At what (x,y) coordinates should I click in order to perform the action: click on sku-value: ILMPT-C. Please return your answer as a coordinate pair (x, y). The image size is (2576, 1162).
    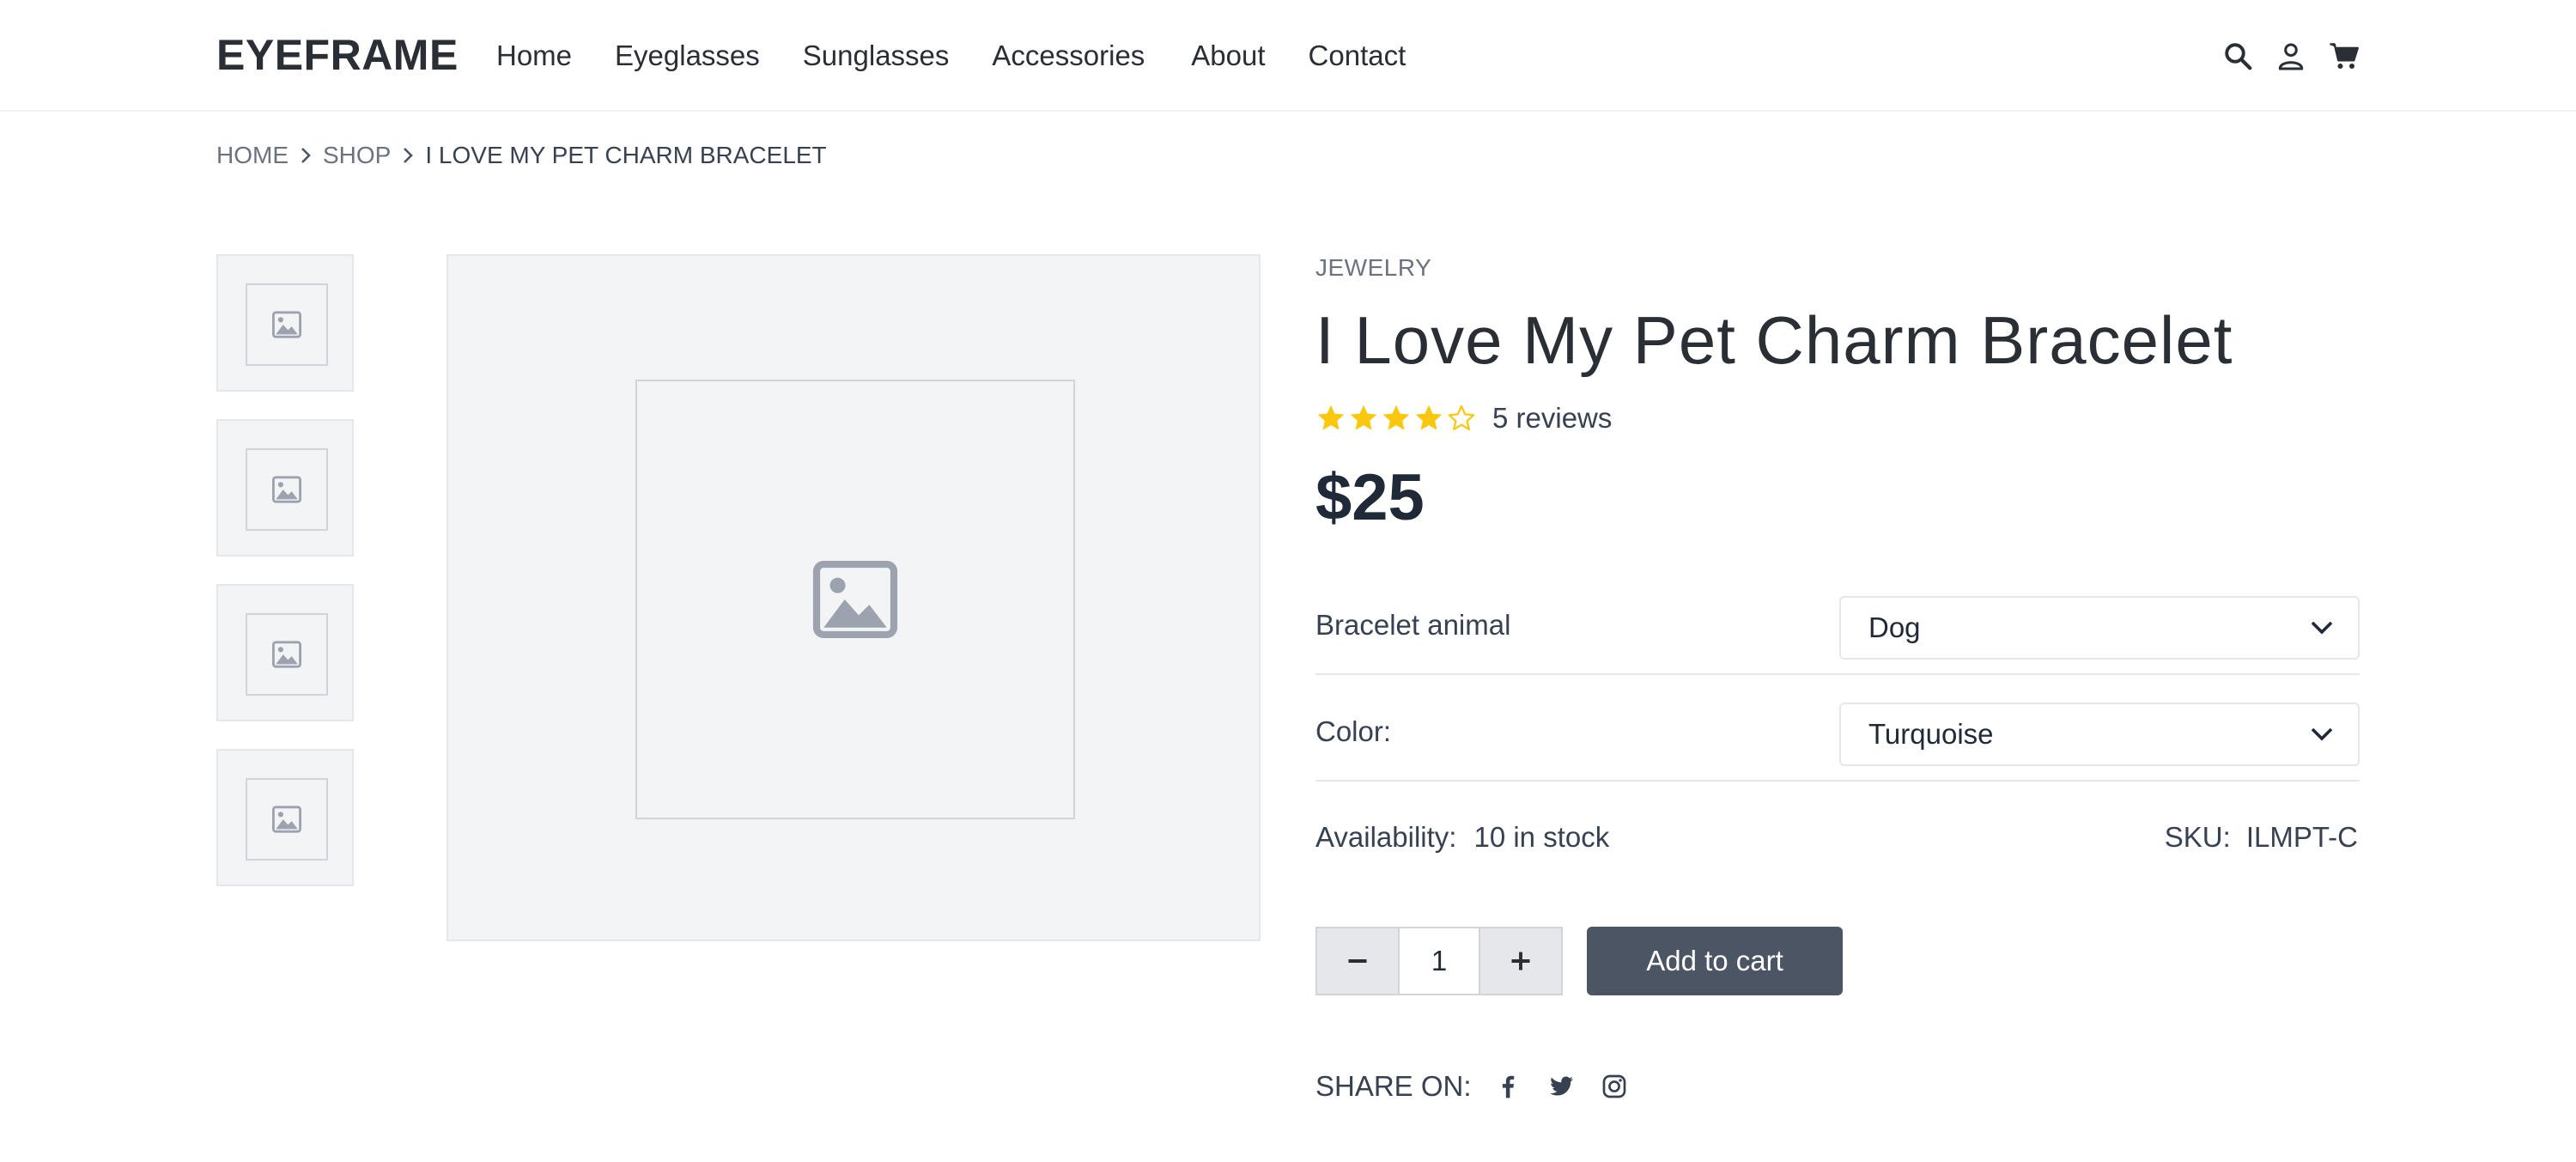
    Looking at the image, I should click on (2302, 837).